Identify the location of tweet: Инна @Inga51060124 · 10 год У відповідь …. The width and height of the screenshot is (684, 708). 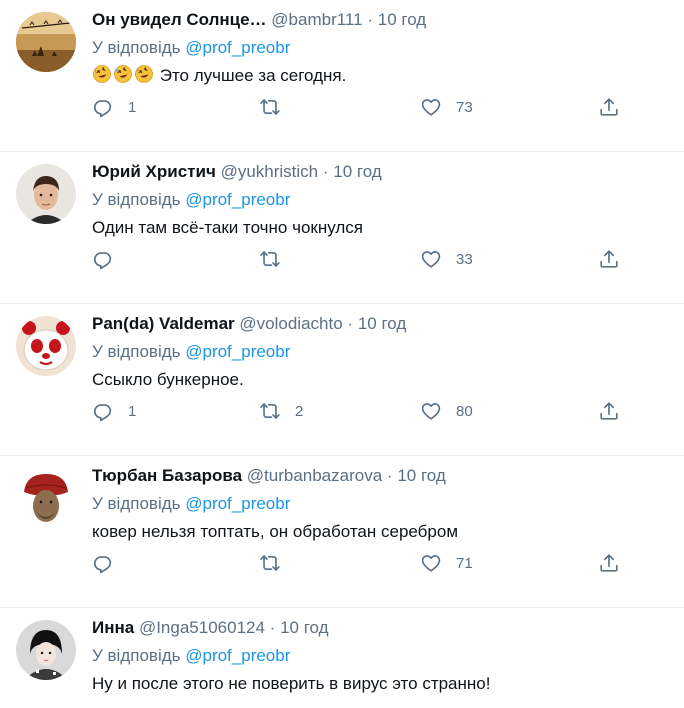
(342, 658).